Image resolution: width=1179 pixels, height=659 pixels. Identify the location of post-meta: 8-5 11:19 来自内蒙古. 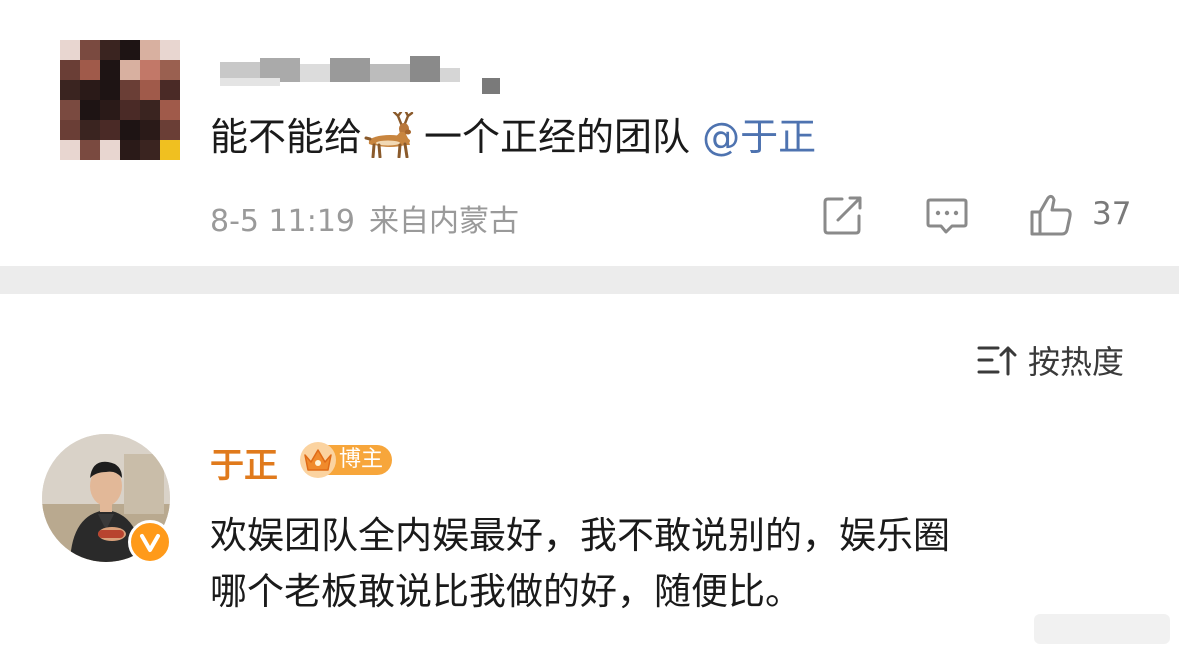
(364, 218).